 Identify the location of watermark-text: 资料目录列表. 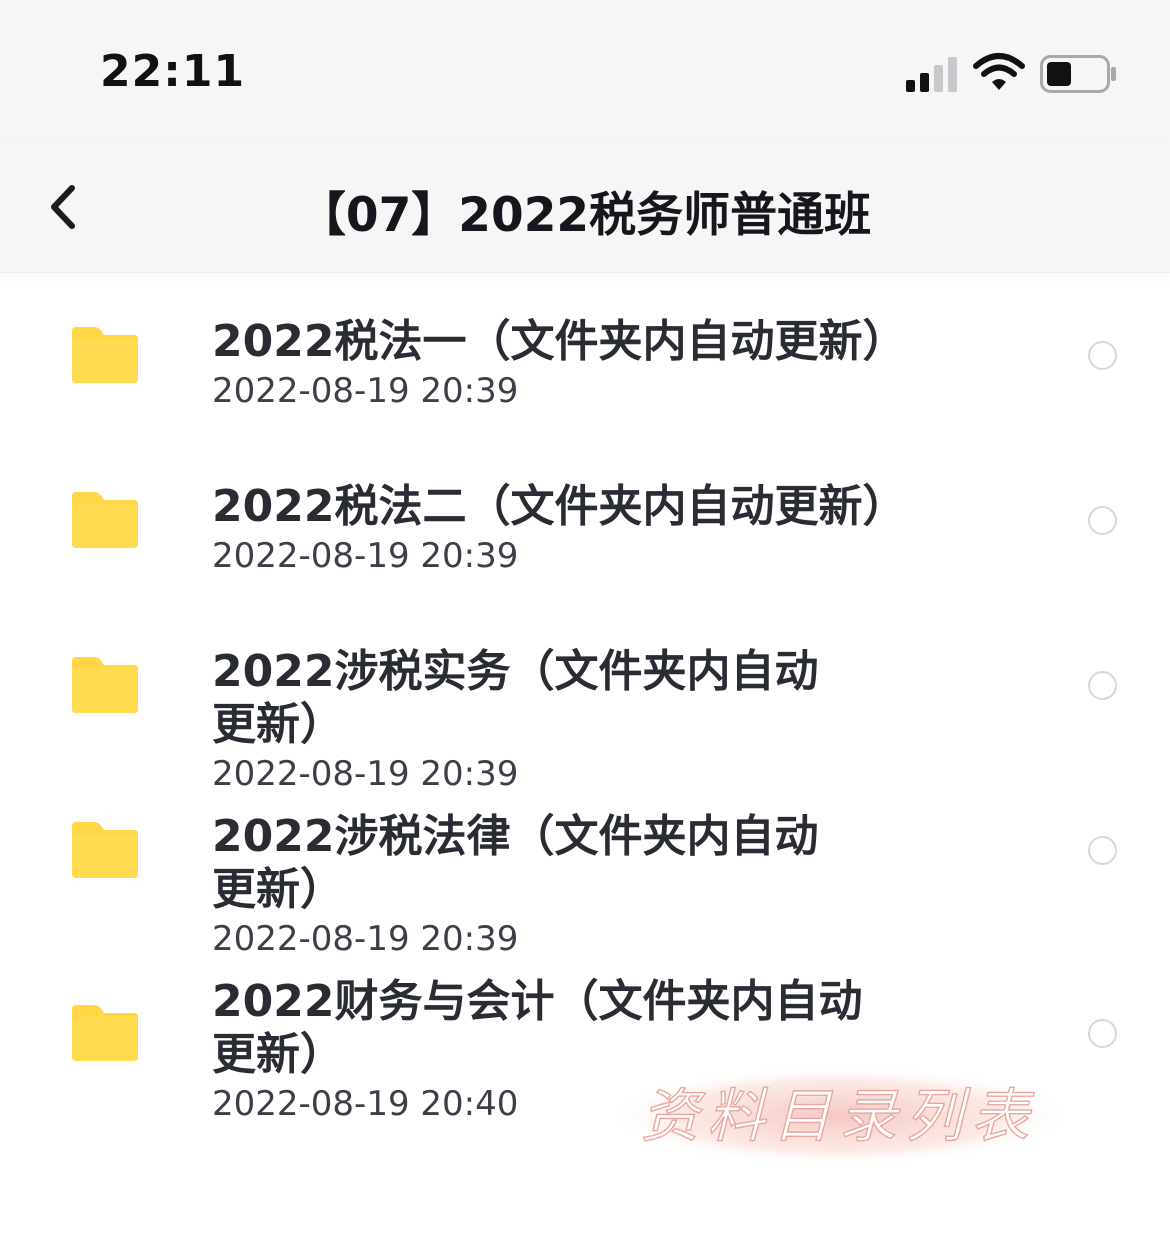
(839, 1116).